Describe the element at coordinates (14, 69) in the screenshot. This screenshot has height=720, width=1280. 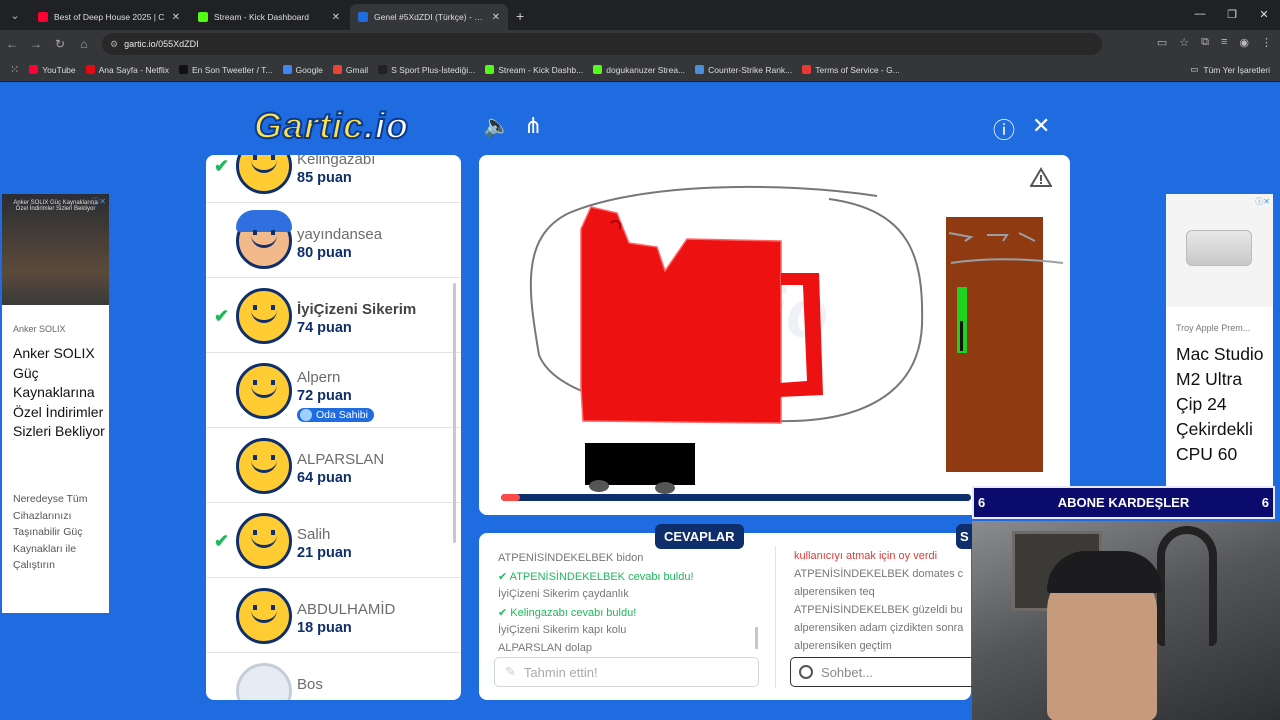
I see `apps-icon: ⁙` at that location.